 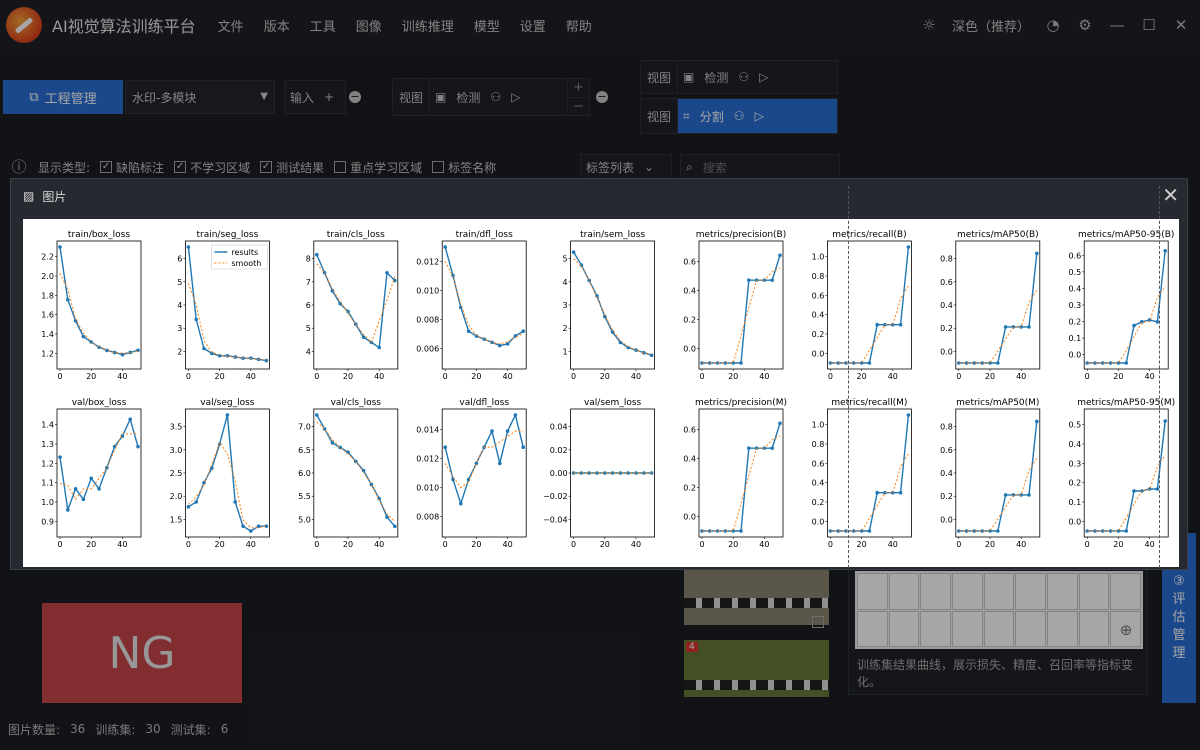 What do you see at coordinates (304, 427) in the screenshot?
I see `y-tick-label: 7.0` at bounding box center [304, 427].